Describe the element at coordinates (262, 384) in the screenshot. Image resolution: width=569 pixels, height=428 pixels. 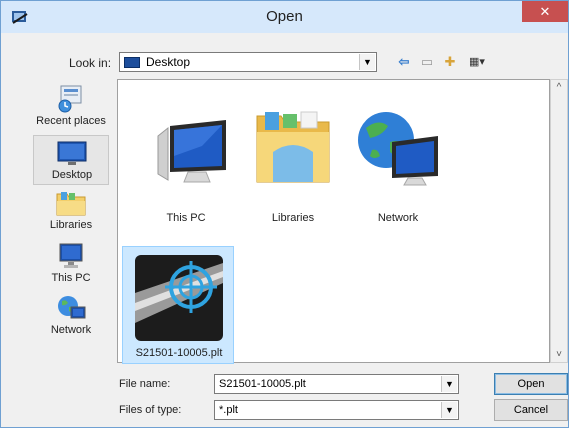
I see `file-name-value: S21501-10005.plt` at that location.